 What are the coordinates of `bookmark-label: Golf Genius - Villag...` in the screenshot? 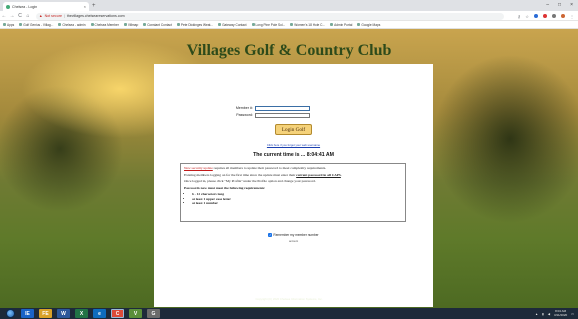 It's located at (38, 24).